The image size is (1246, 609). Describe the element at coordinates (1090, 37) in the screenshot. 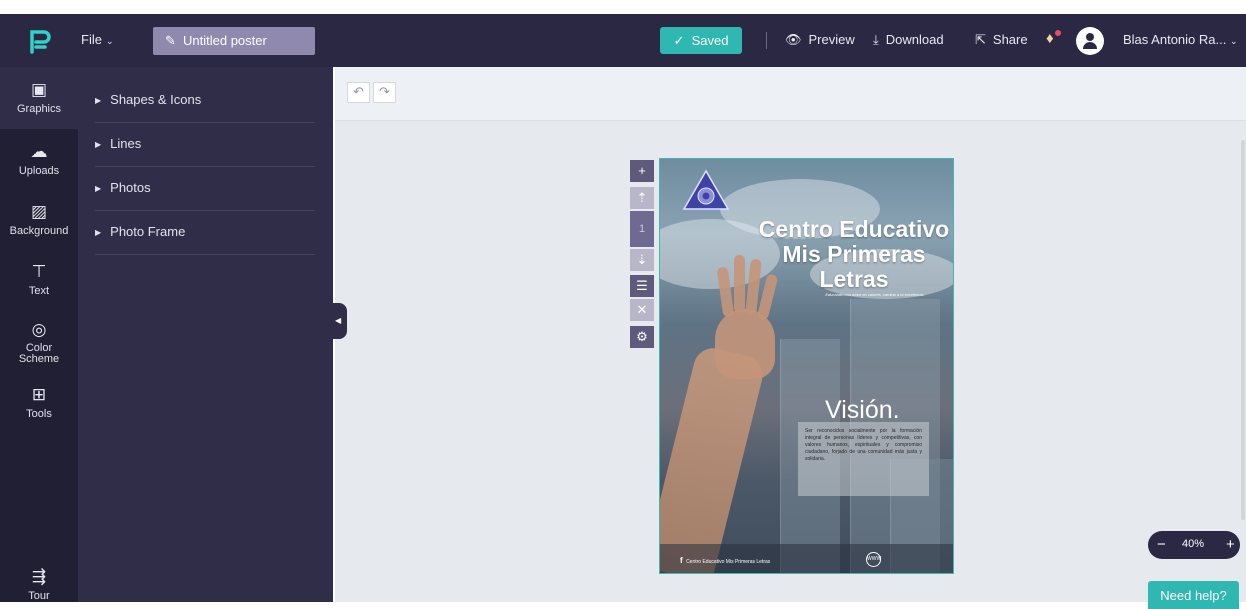

I see `avatar-head` at that location.